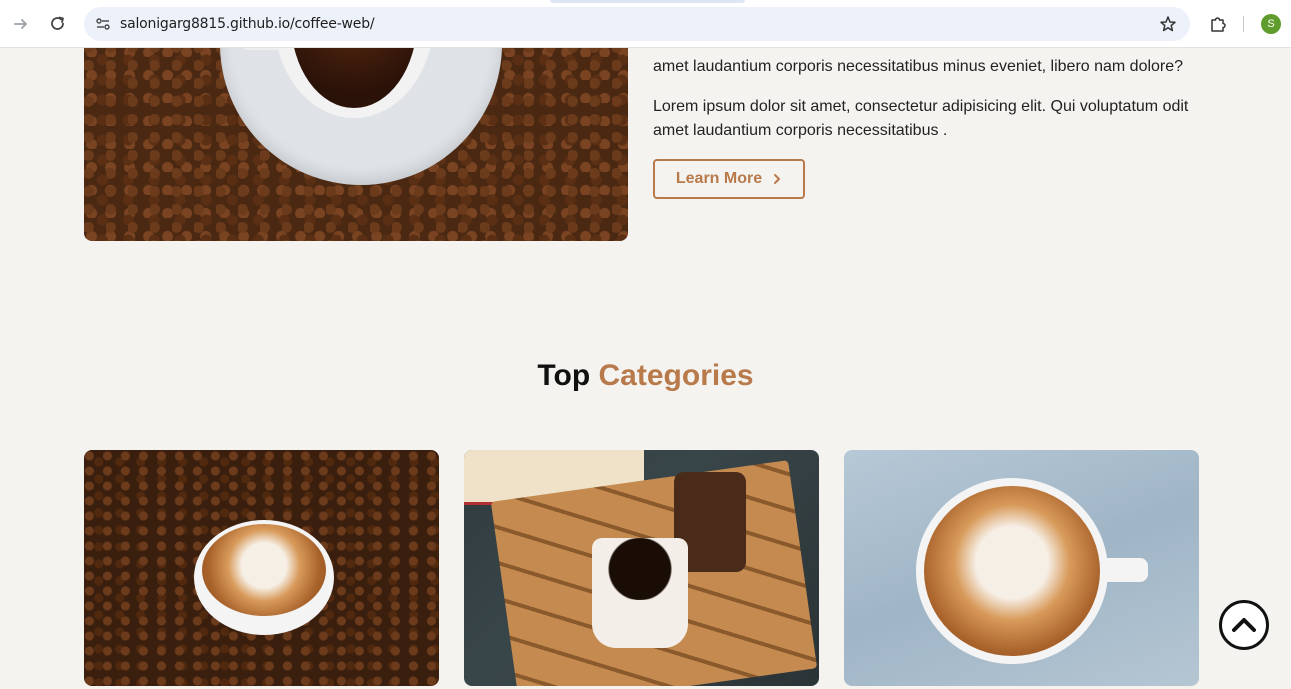  I want to click on forward-button, so click(21, 24).